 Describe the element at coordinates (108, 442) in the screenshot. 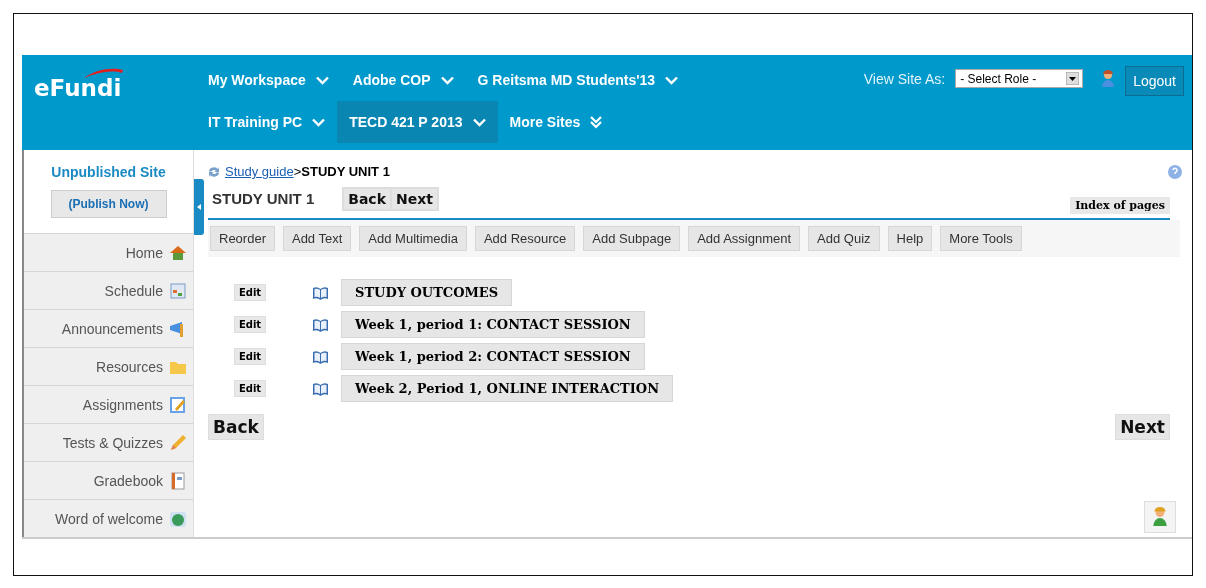

I see `sidebar-item: Tests & Quizzes` at that location.